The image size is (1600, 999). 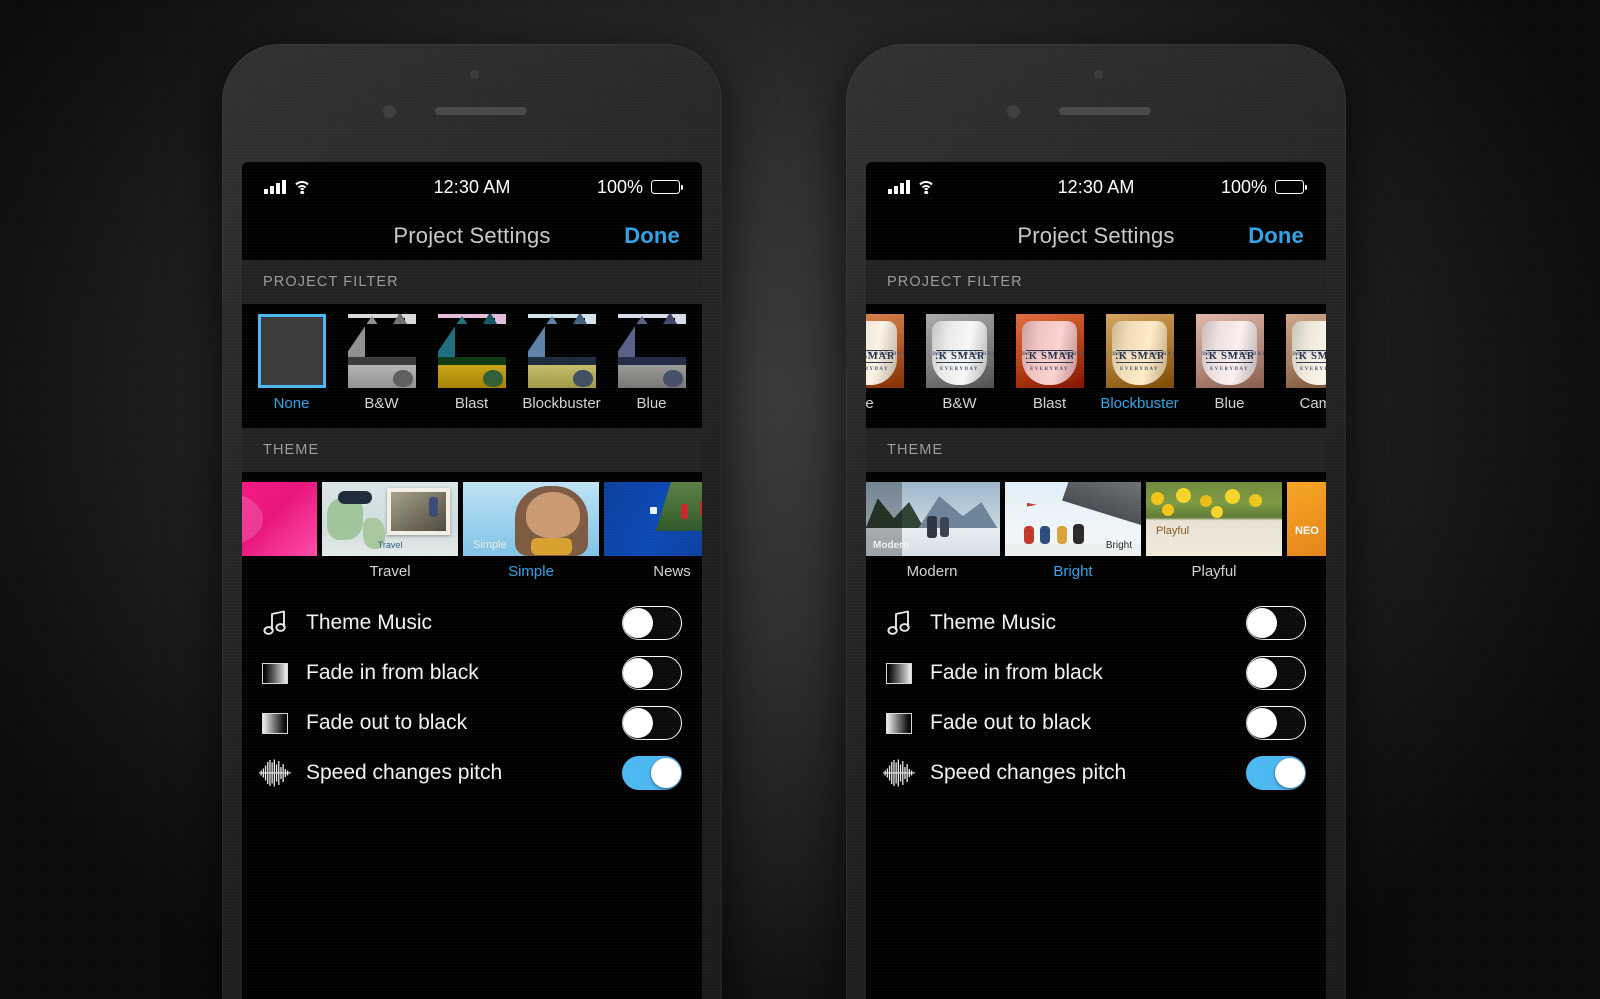 I want to click on theme-option: NEO, so click(x=1306, y=522).